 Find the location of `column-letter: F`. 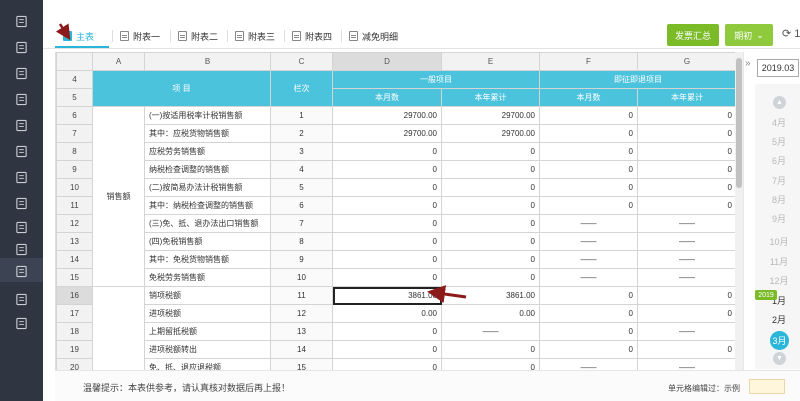

column-letter: F is located at coordinates (588, 61).